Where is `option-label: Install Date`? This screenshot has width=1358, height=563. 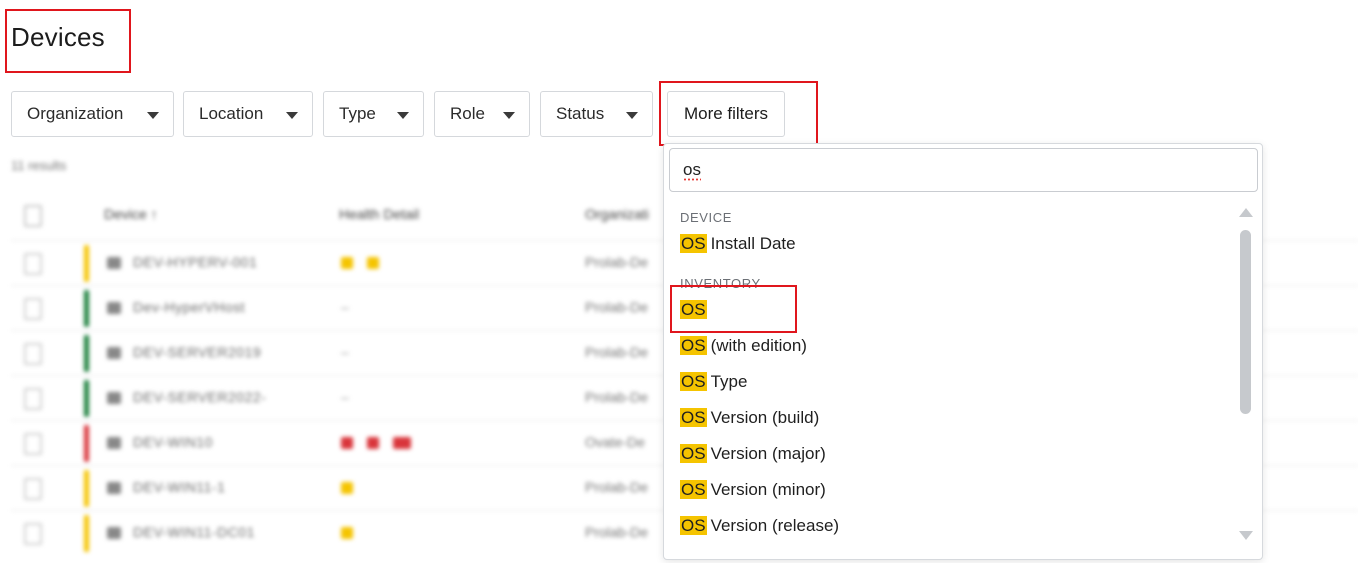 option-label: Install Date is located at coordinates (753, 243).